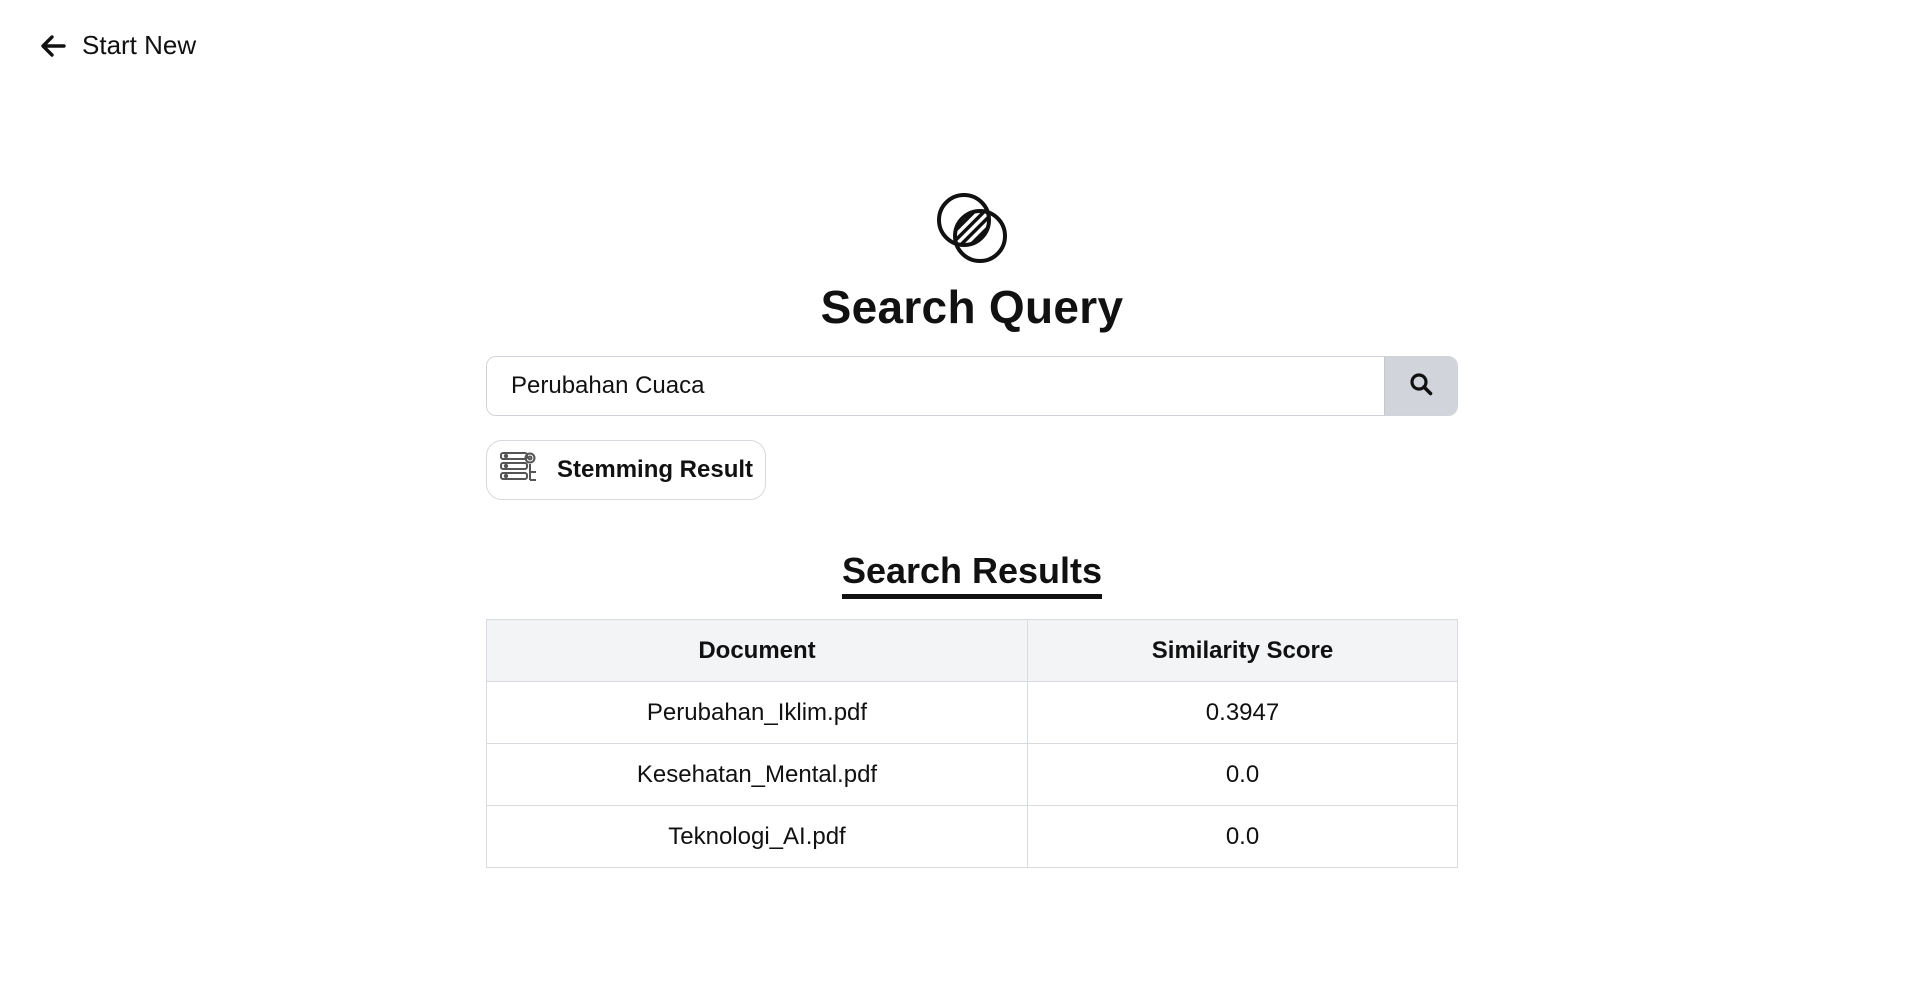  Describe the element at coordinates (1242, 712) in the screenshot. I see `score-cell: 0.3947` at that location.